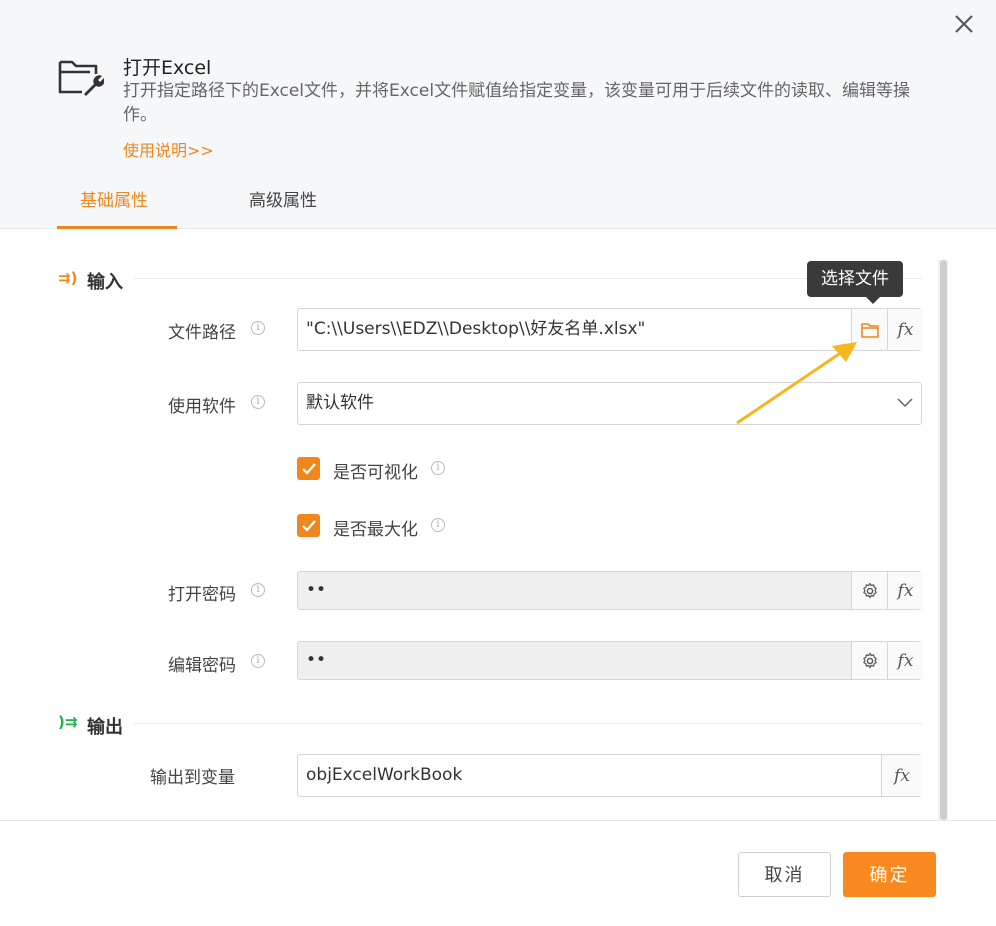  Describe the element at coordinates (784, 874) in the screenshot. I see `cancel-button: 取消` at that location.